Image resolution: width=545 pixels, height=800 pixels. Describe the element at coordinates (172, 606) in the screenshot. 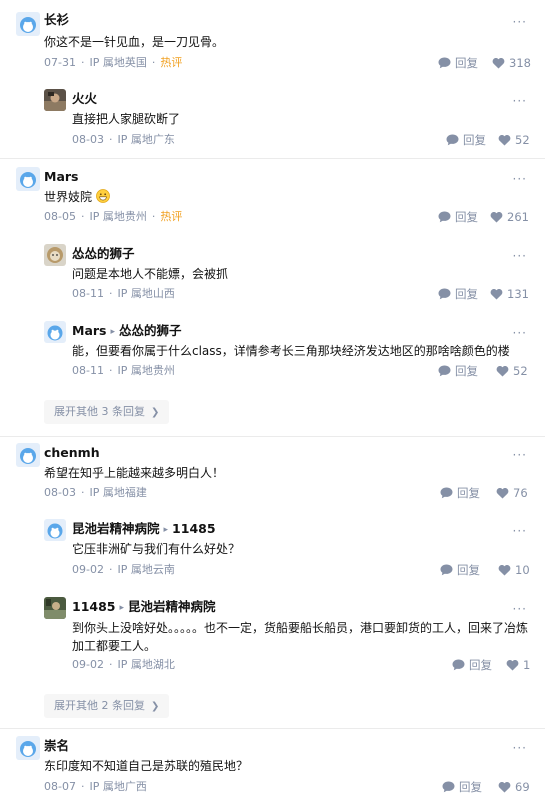

I see `reply-to-user: 昆池岩精神病院` at that location.